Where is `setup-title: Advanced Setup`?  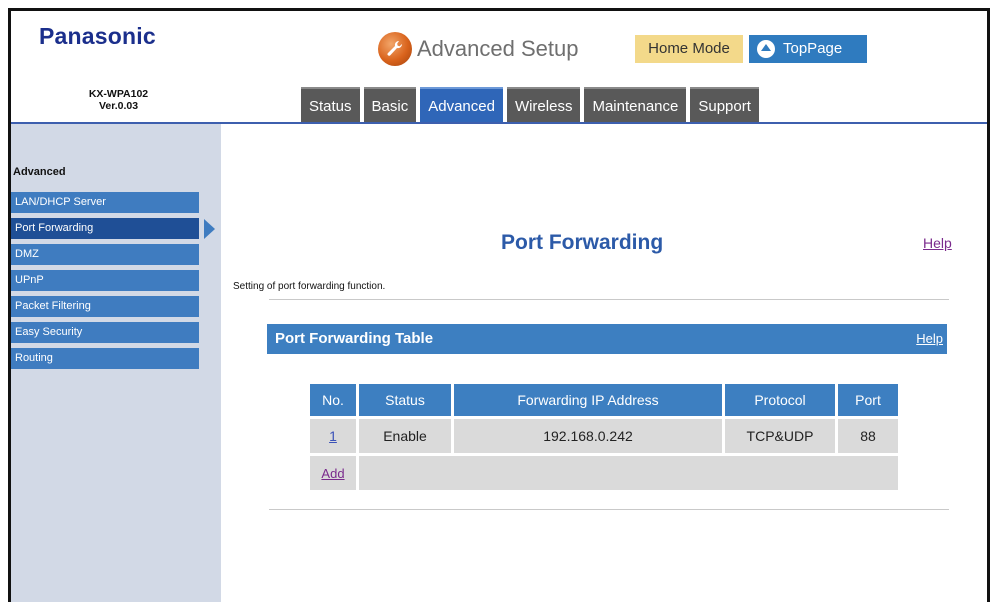
setup-title: Advanced Setup is located at coordinates (498, 48).